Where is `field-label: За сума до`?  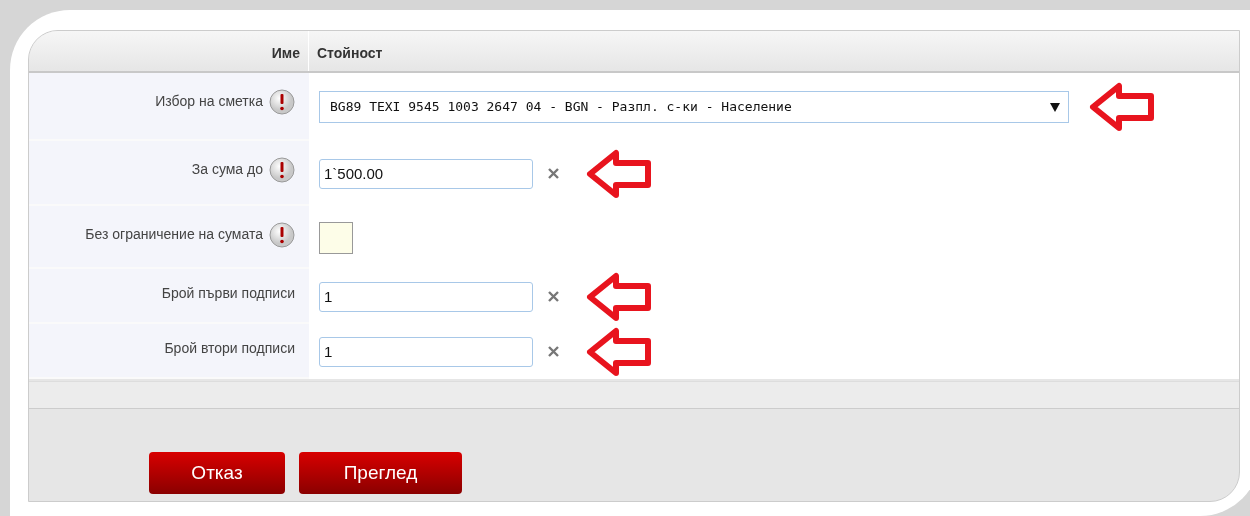 field-label: За сума до is located at coordinates (227, 169).